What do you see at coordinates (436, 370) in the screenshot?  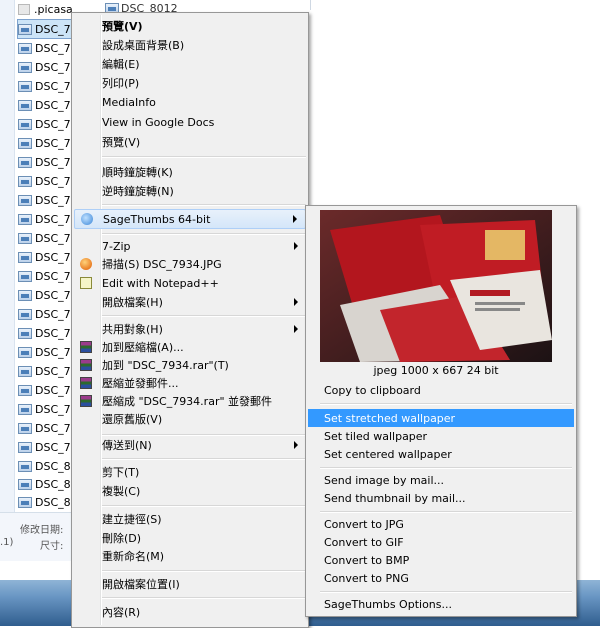 I see `image-info: jpeg 1000 x 667 24 bit` at bounding box center [436, 370].